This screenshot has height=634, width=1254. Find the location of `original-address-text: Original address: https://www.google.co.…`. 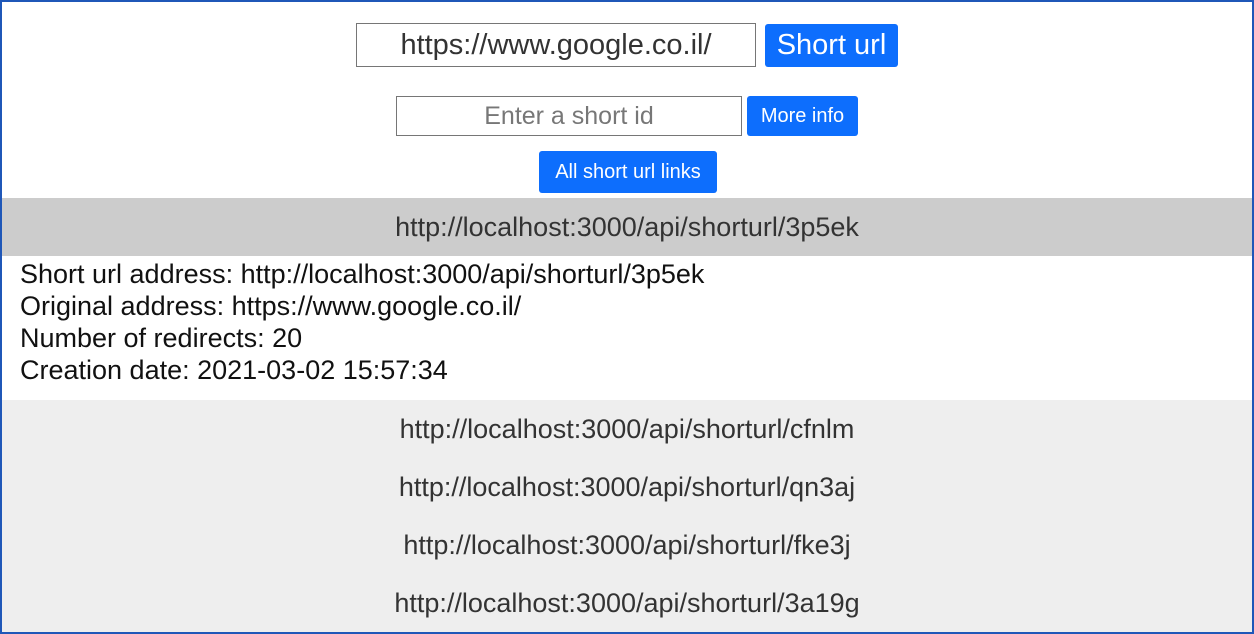

original-address-text: Original address: https://www.google.co.… is located at coordinates (271, 306).